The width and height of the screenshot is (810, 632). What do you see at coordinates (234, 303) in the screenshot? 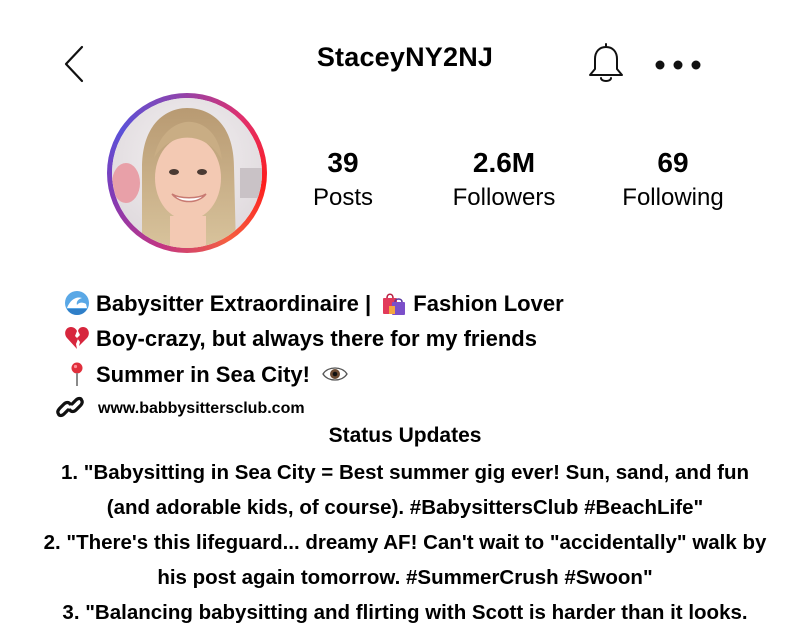
I see `bio-line-1-part-1: Babysitter Extraordinaire |` at bounding box center [234, 303].